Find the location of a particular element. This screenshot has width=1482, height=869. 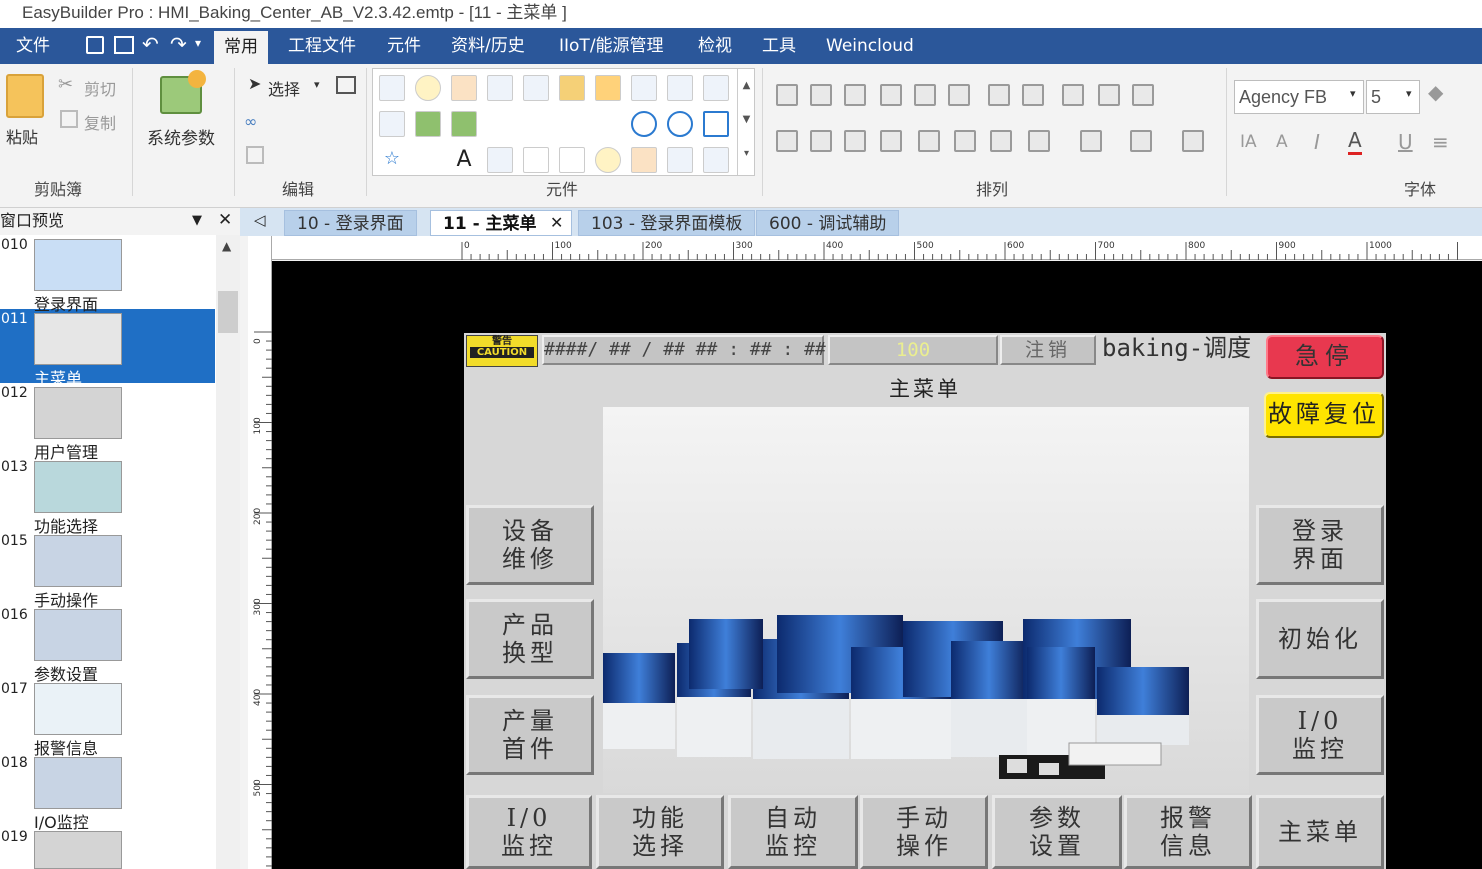

list-item-label: 功能选择 is located at coordinates (66, 525).